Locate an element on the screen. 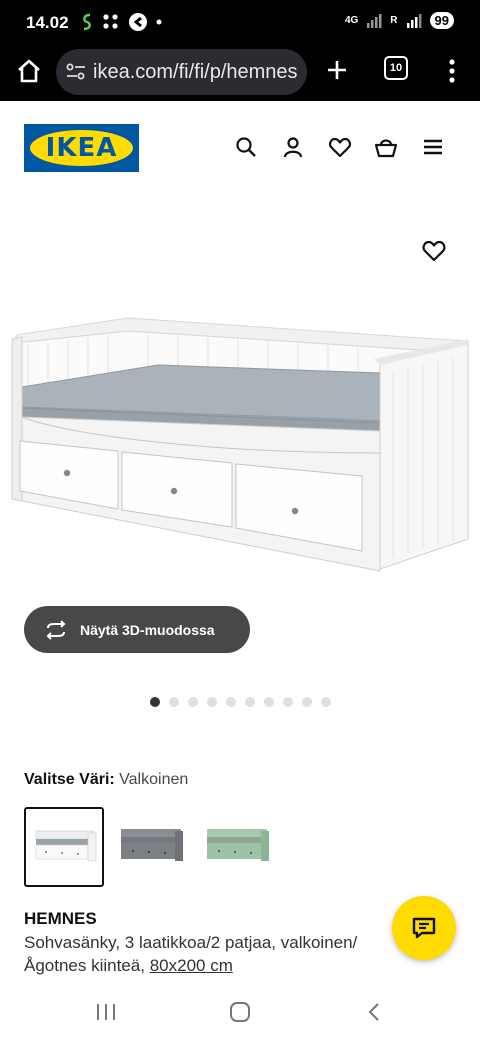  new-tab-icon is located at coordinates (337, 70).